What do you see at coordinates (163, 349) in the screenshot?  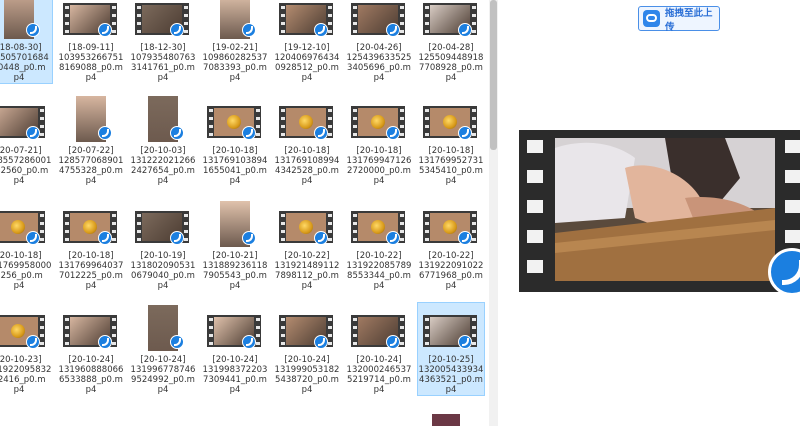 I see `file-tile: [20-10-24] 131996778746 9524992_p0.m p4` at bounding box center [163, 349].